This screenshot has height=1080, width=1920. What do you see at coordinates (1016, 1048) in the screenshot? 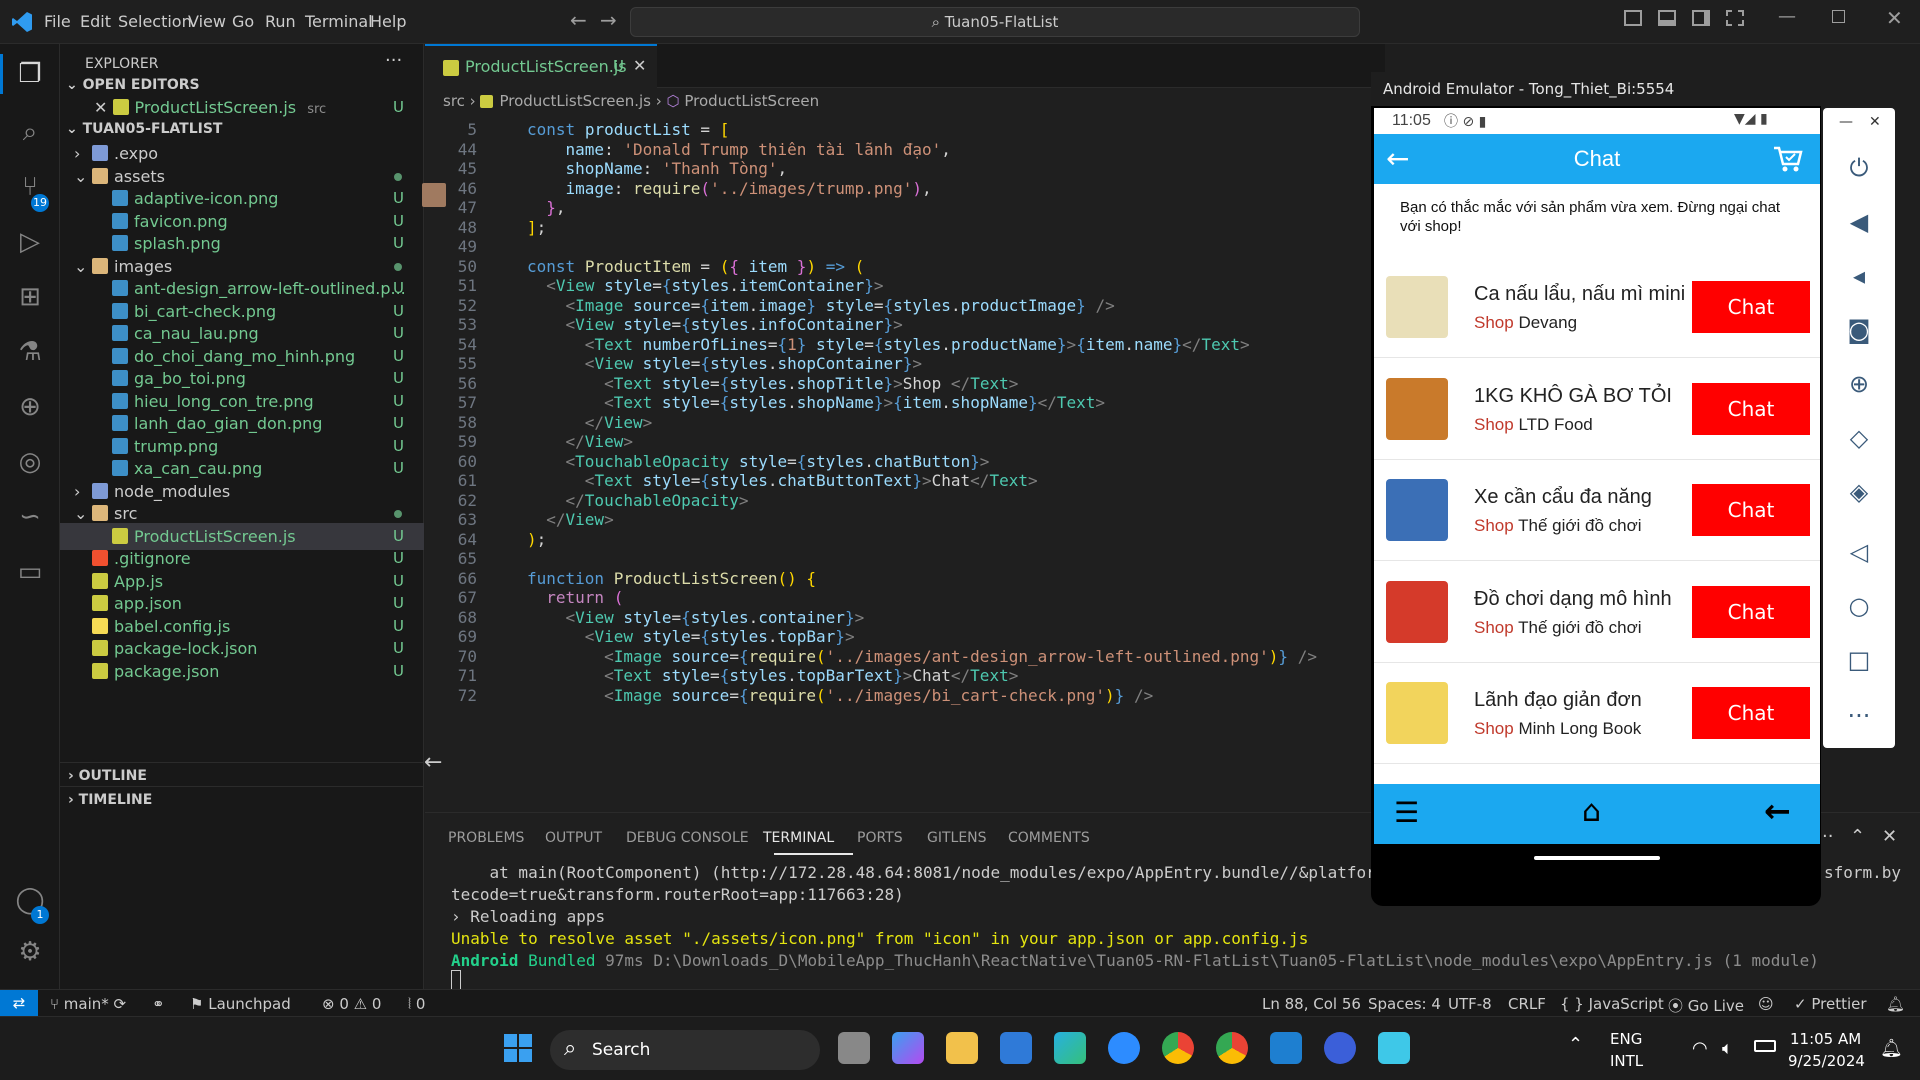
I see `mail-icon` at bounding box center [1016, 1048].